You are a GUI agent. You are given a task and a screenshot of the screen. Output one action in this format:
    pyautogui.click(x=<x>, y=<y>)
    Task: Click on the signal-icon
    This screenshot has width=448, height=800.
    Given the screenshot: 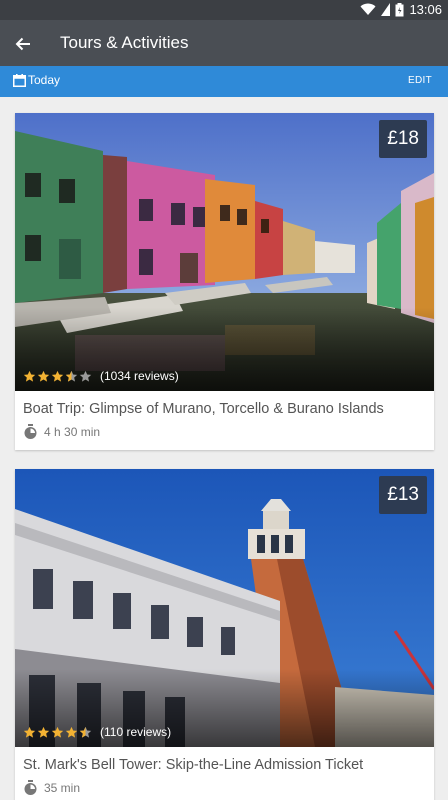 What is the action you would take?
    pyautogui.click(x=386, y=9)
    